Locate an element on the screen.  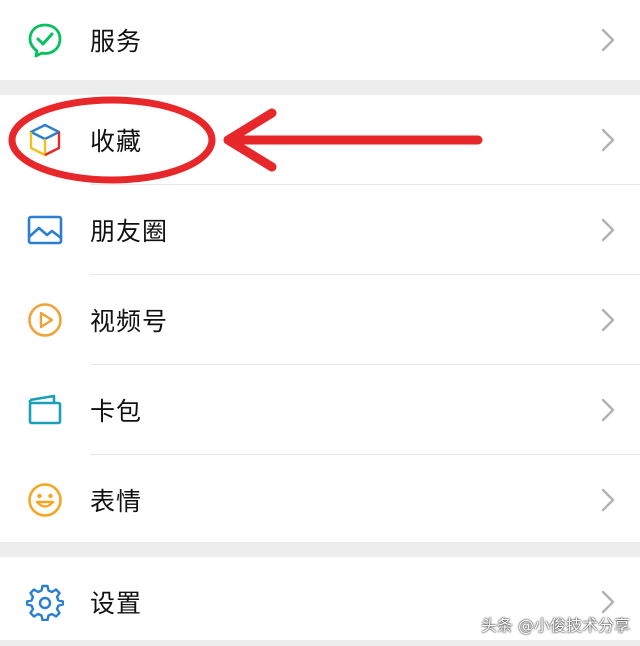
menu-row-favorites: 收藏 is located at coordinates (320, 139).